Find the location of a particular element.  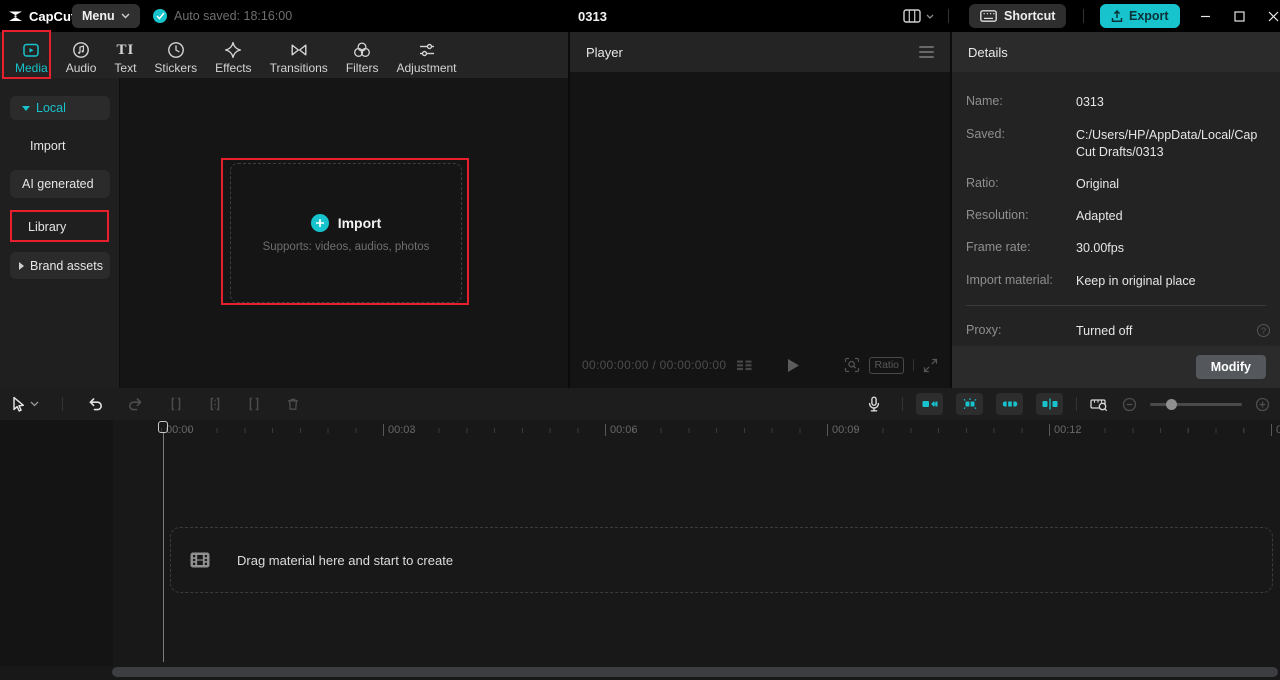

scrollbar-thumb is located at coordinates (695, 672).